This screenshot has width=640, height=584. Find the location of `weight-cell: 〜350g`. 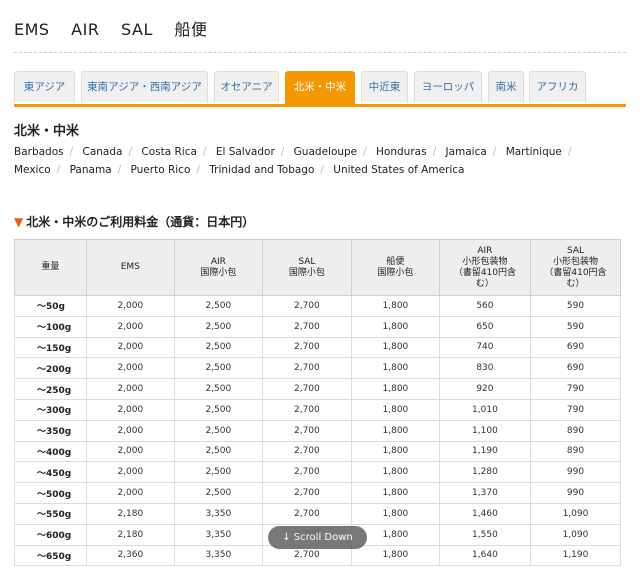

weight-cell: 〜350g is located at coordinates (50, 430).